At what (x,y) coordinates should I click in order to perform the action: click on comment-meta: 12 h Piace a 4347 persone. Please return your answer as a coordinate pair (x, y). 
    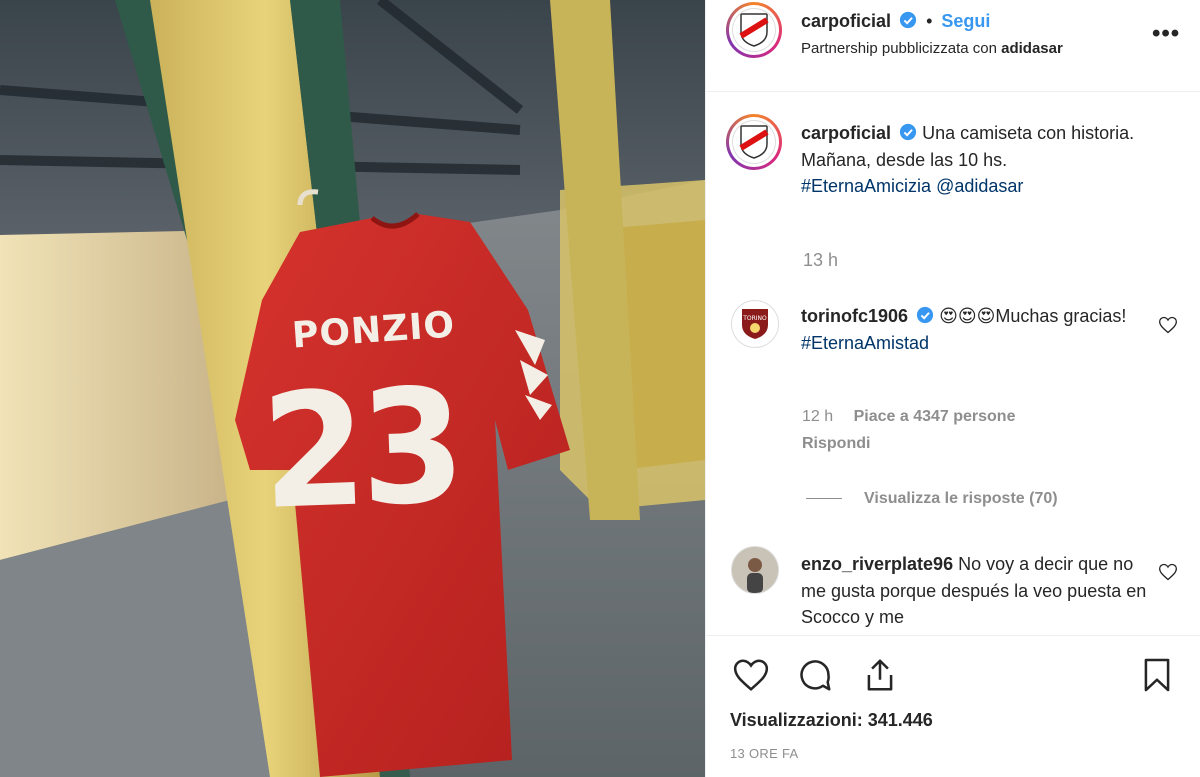
    Looking at the image, I should click on (908, 417).